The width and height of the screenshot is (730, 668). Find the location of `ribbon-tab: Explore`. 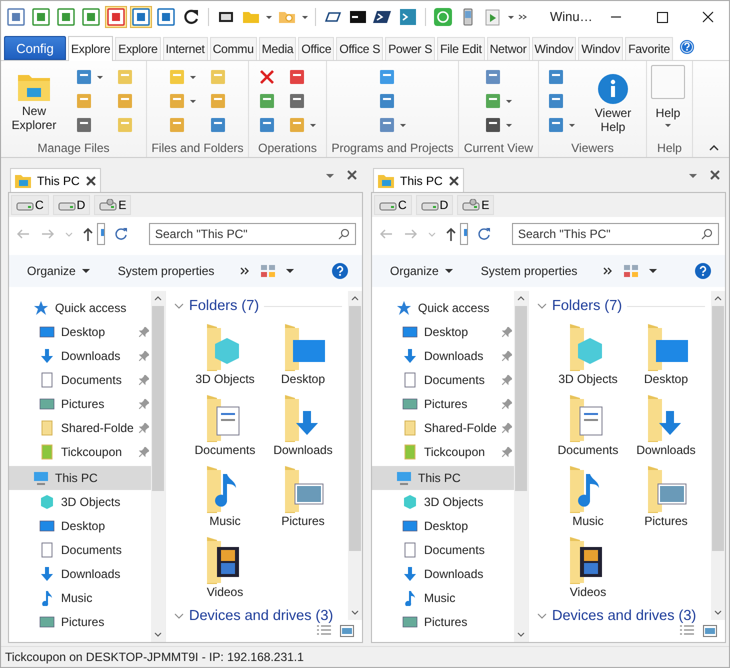

ribbon-tab: Explore is located at coordinates (138, 48).